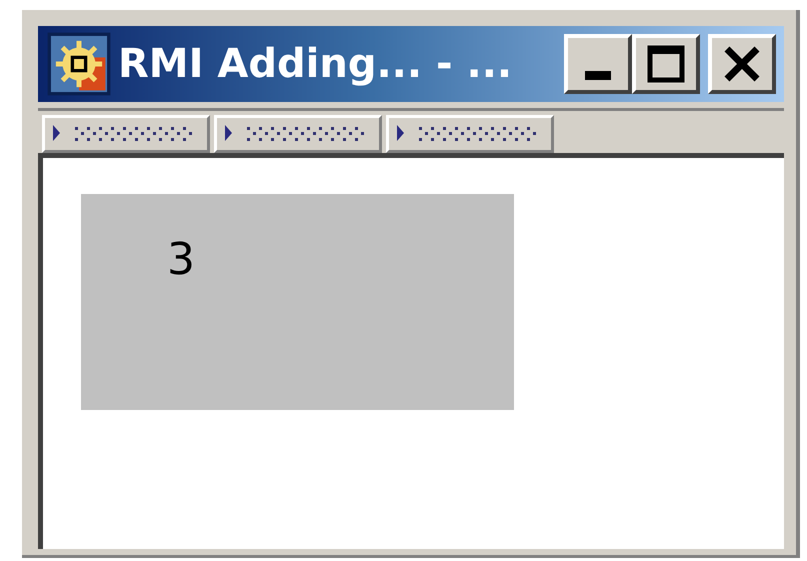 The height and width of the screenshot is (561, 807). What do you see at coordinates (598, 75) in the screenshot?
I see `minimize-icon` at bounding box center [598, 75].